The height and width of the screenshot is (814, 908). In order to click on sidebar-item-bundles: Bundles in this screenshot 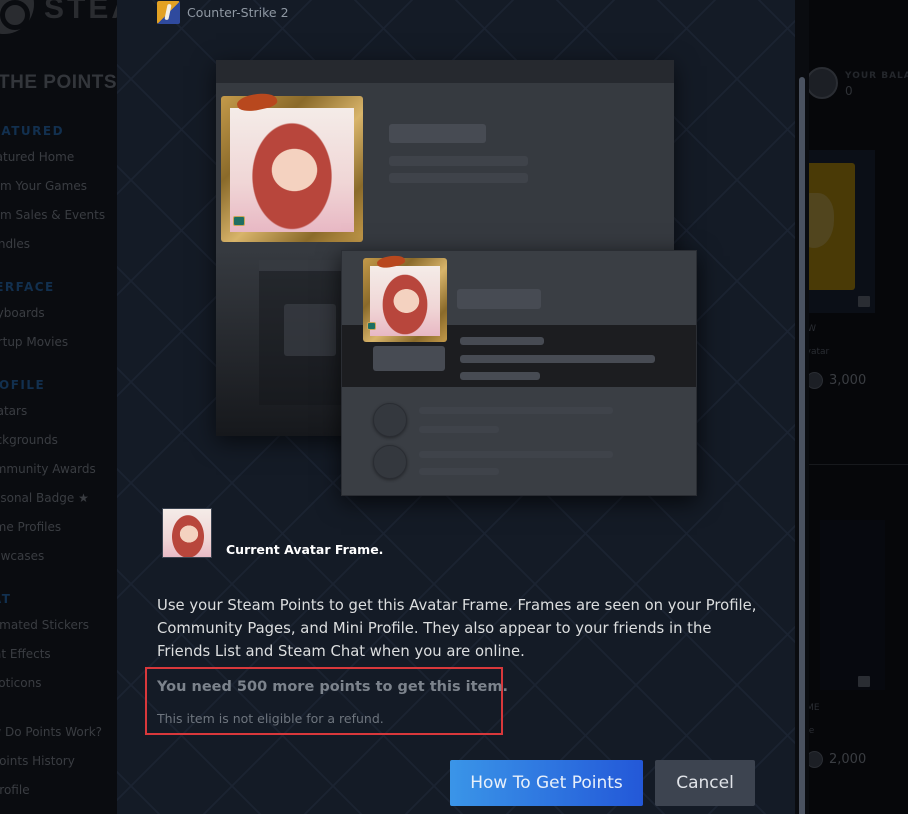, I will do `click(15, 244)`.